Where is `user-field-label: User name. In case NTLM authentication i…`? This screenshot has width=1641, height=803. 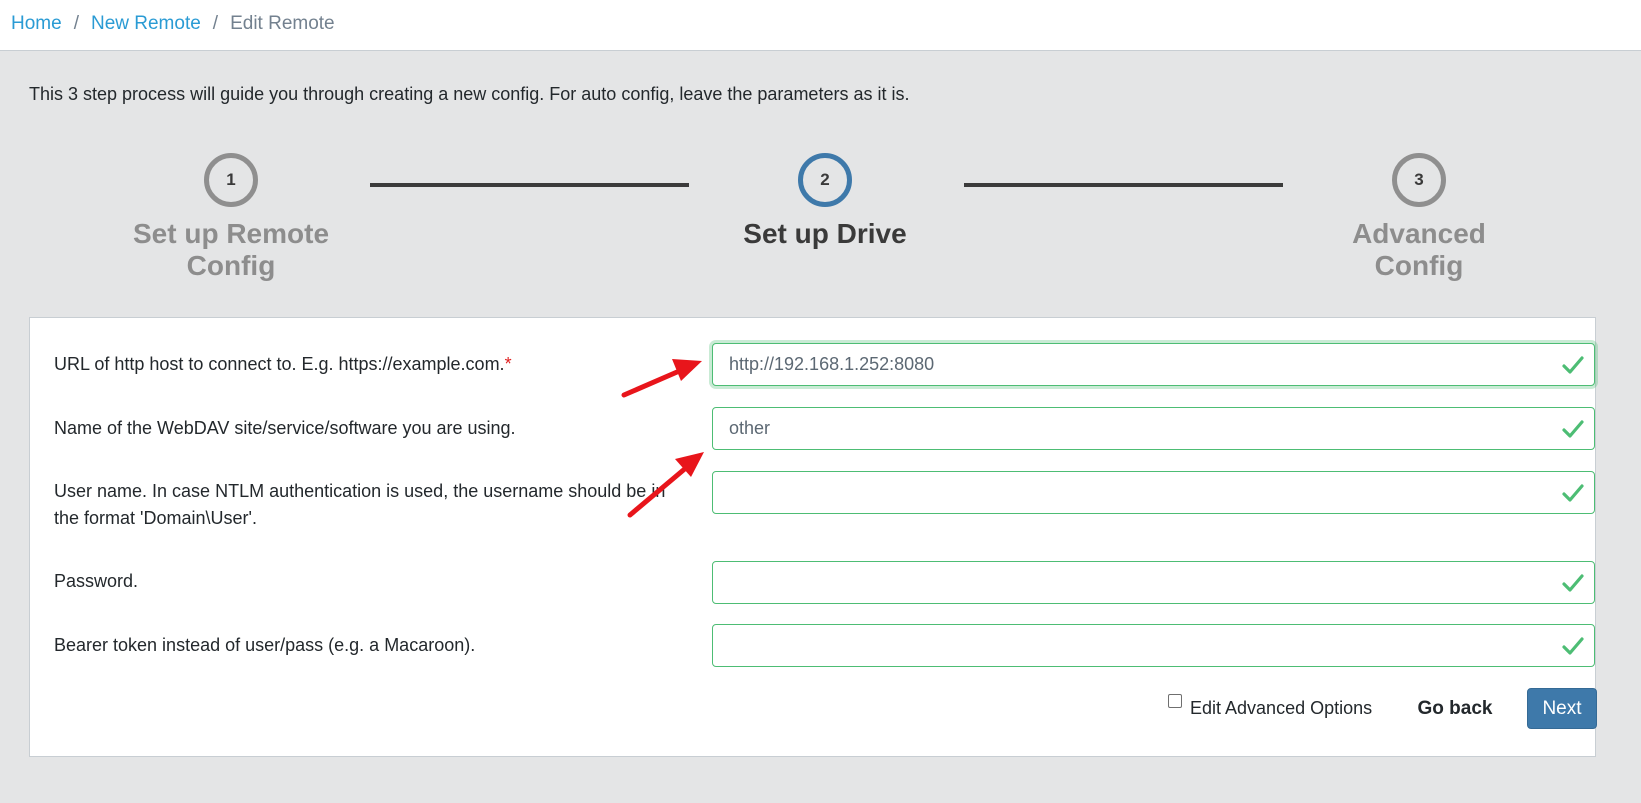 user-field-label: User name. In case NTLM authentication i… is located at coordinates (360, 504).